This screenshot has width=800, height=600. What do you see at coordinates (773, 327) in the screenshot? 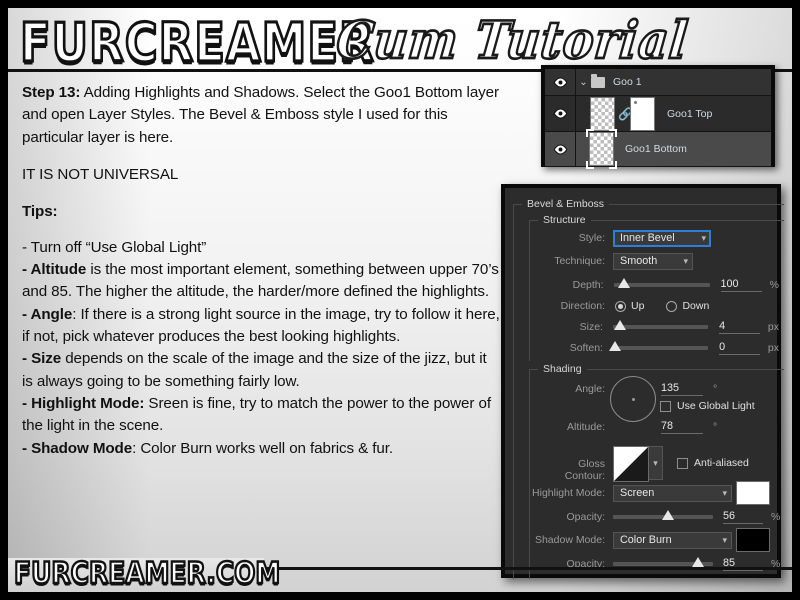
I see `size-unit: px` at bounding box center [773, 327].